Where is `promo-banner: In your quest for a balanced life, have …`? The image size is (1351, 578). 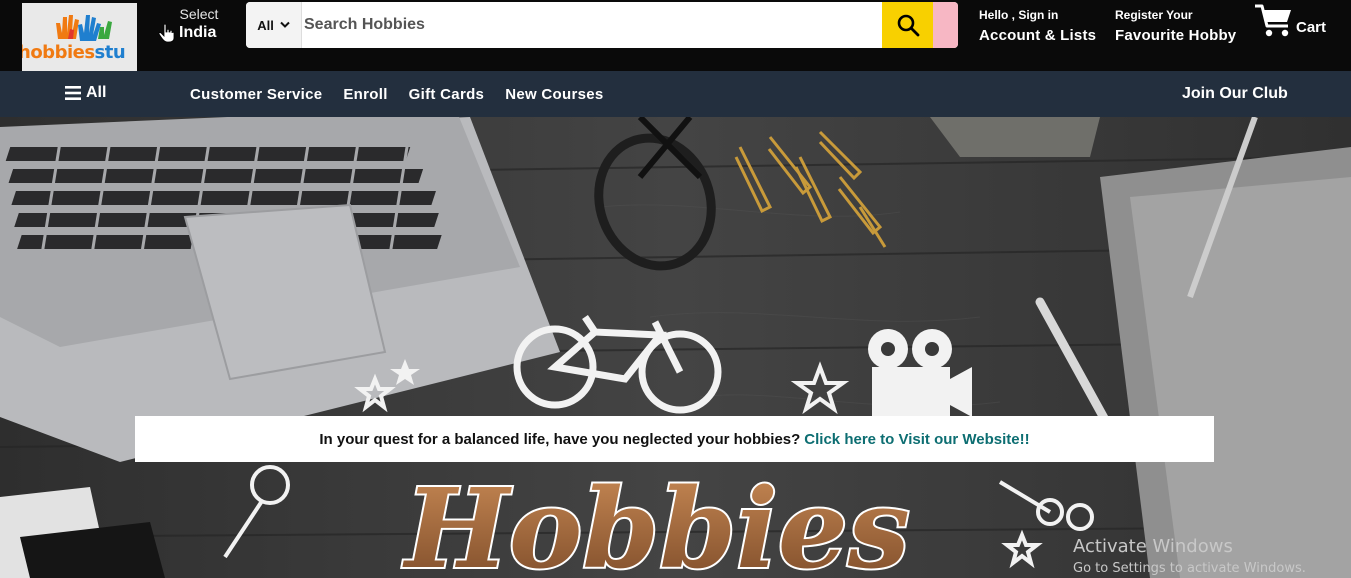 promo-banner: In your quest for a balanced life, have … is located at coordinates (674, 439).